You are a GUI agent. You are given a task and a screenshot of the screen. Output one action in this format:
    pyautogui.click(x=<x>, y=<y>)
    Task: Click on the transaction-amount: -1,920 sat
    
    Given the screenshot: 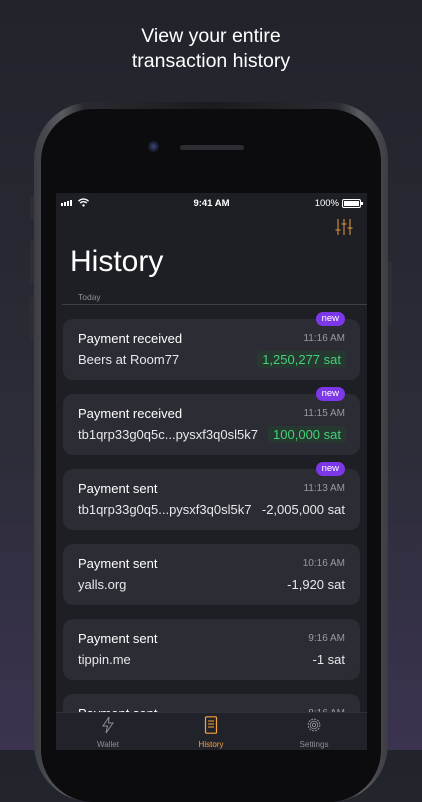 What is the action you would take?
    pyautogui.click(x=316, y=584)
    